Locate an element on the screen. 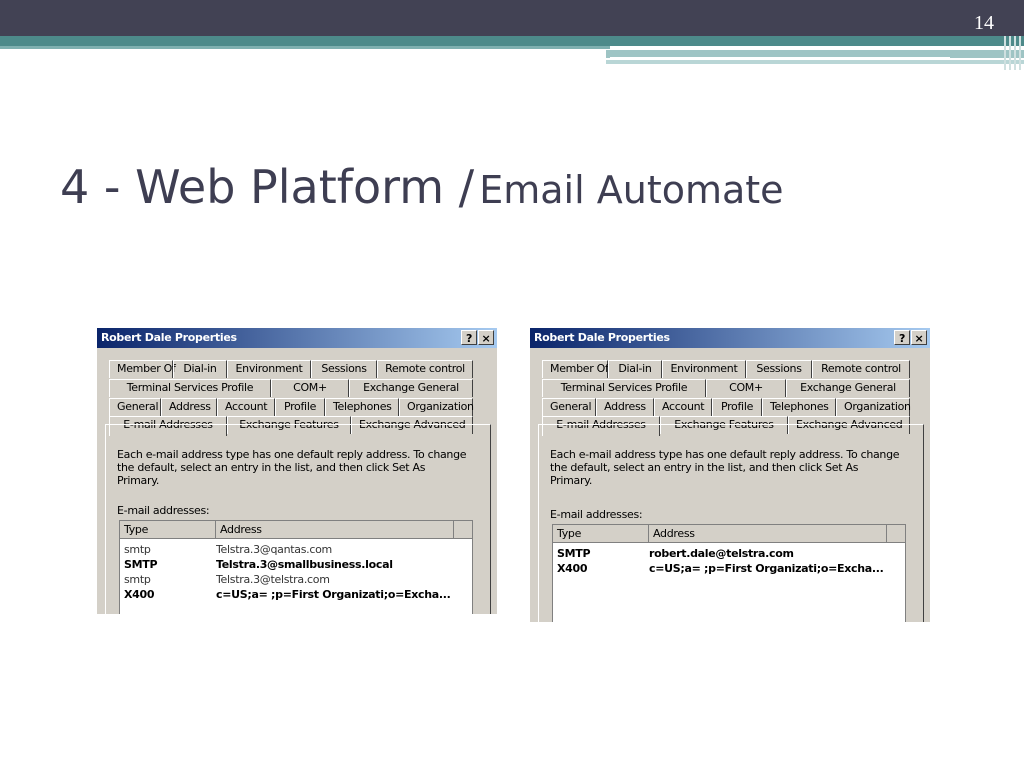  slide-accent-bar is located at coordinates (512, 41).